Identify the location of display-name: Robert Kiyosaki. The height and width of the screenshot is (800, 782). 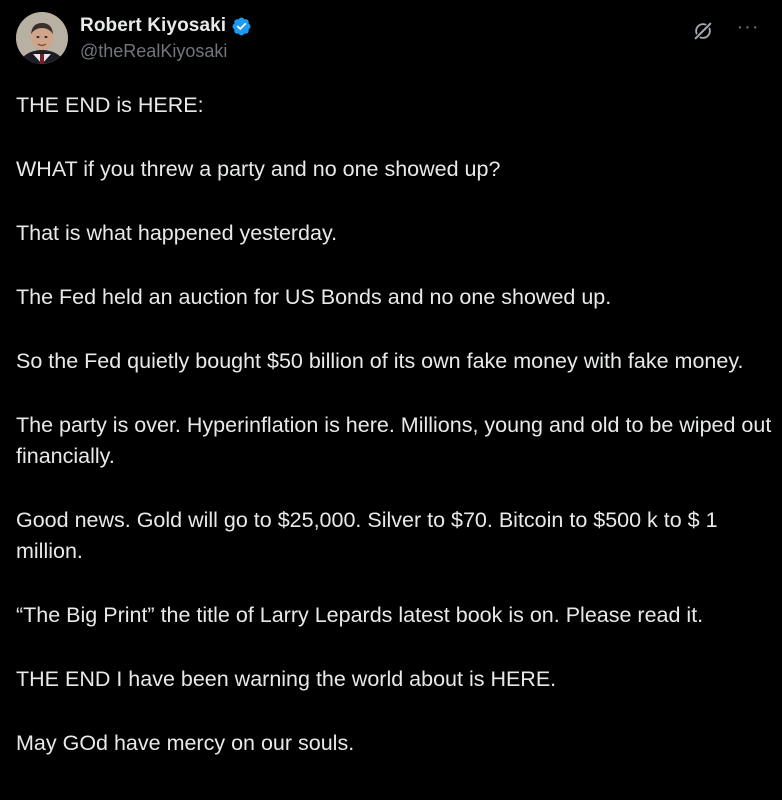
(153, 26).